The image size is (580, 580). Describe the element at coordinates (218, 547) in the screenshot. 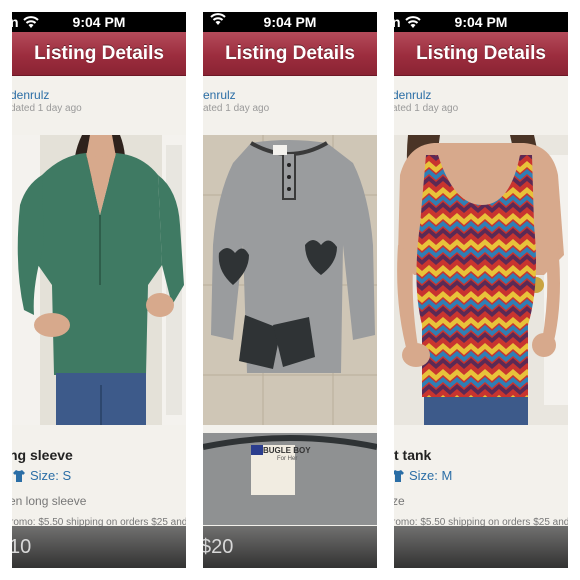

I see `price-label: $20` at that location.